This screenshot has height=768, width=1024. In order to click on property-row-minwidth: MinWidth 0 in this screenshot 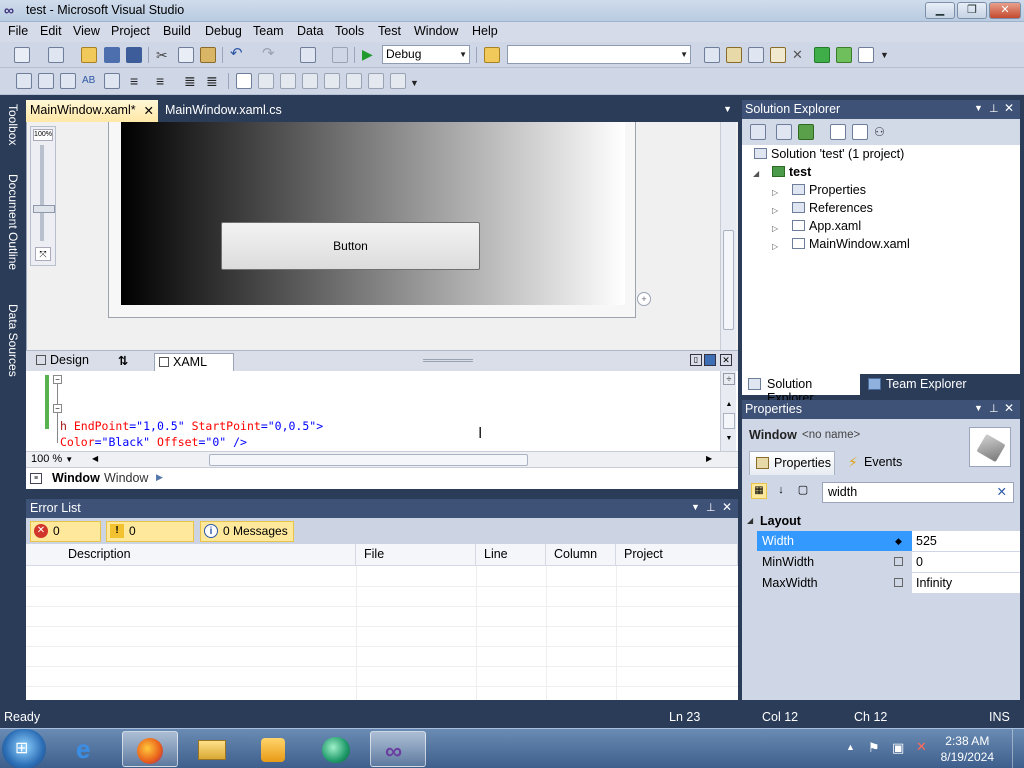, I will do `click(888, 562)`.